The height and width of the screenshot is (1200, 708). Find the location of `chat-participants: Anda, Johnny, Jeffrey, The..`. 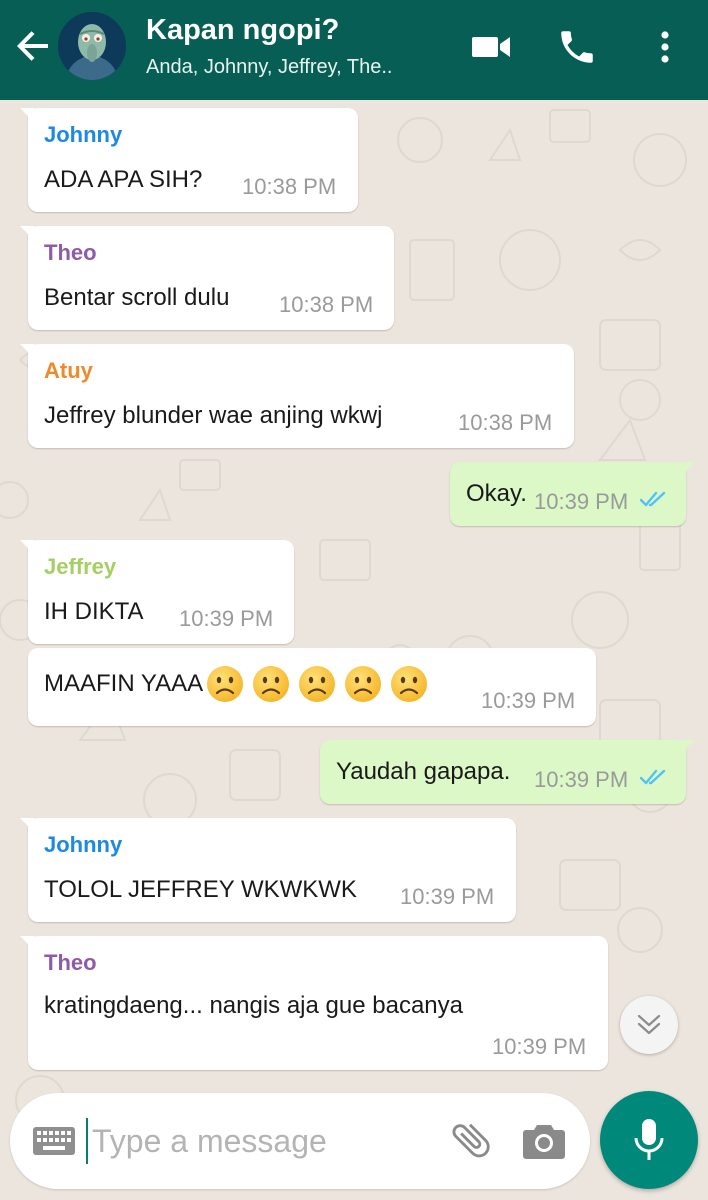

chat-participants: Anda, Johnny, Jeffrey, The.. is located at coordinates (269, 67).